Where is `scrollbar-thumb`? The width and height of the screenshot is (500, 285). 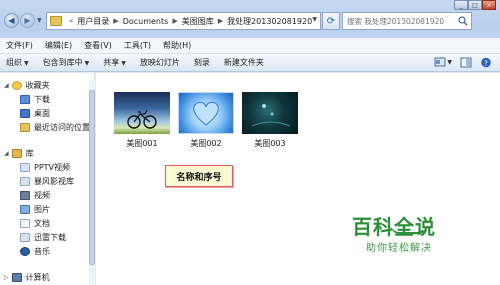 scrollbar-thumb is located at coordinates (92, 177).